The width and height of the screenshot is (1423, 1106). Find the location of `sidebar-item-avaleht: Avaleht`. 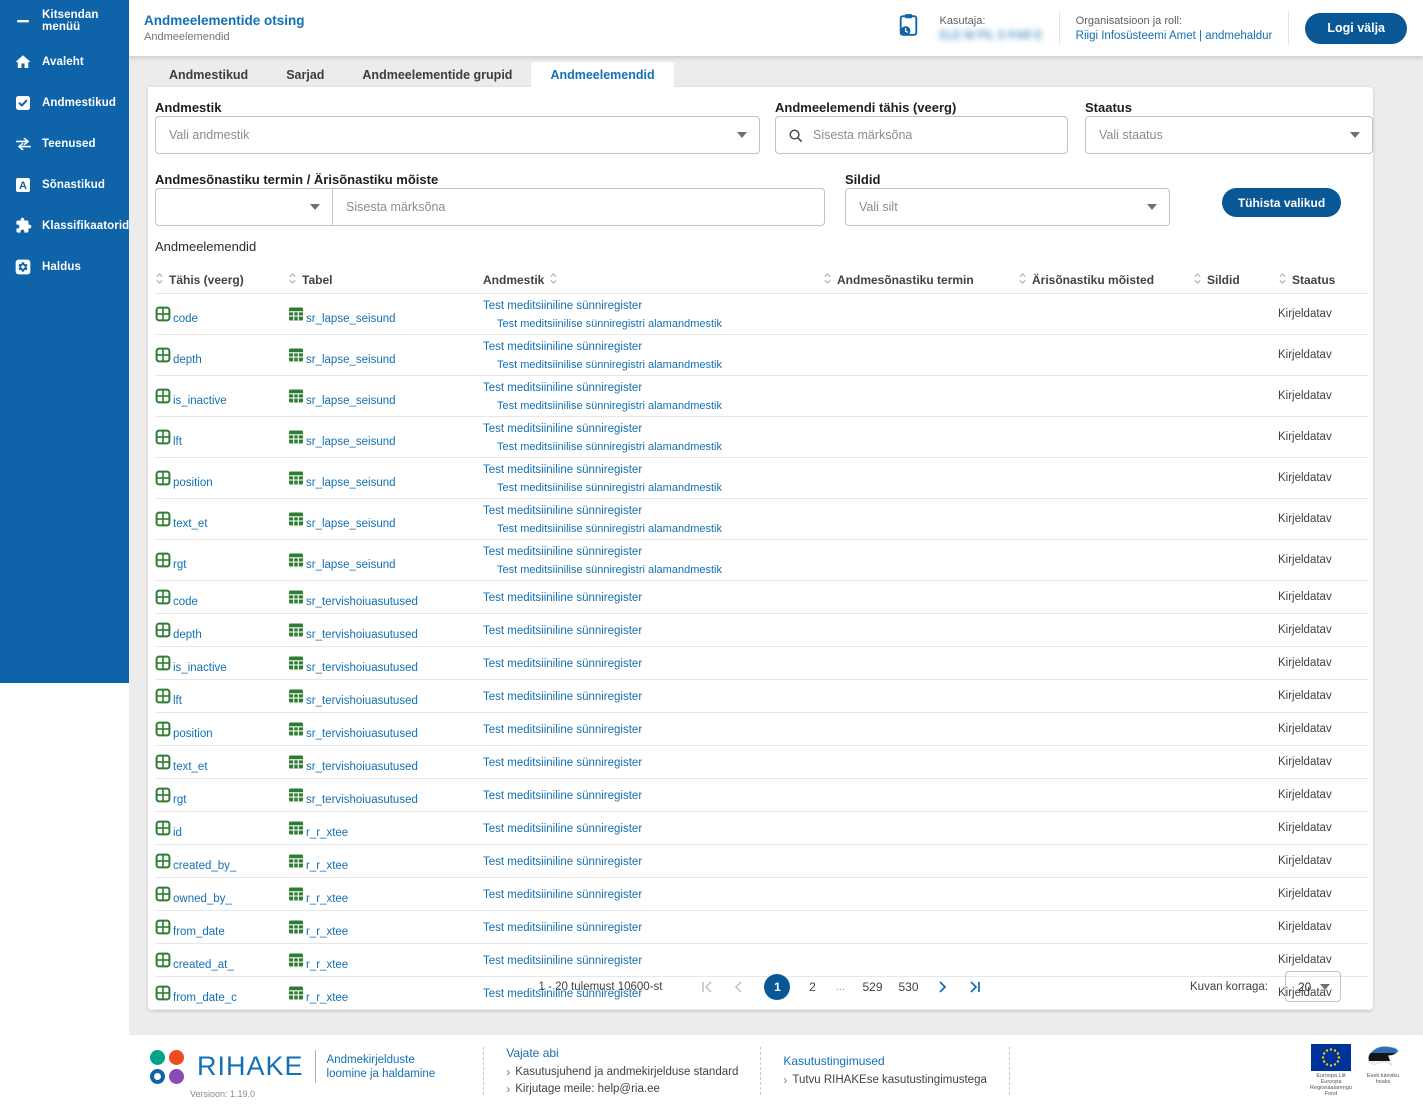

sidebar-item-avaleht: Avaleht is located at coordinates (64, 61).